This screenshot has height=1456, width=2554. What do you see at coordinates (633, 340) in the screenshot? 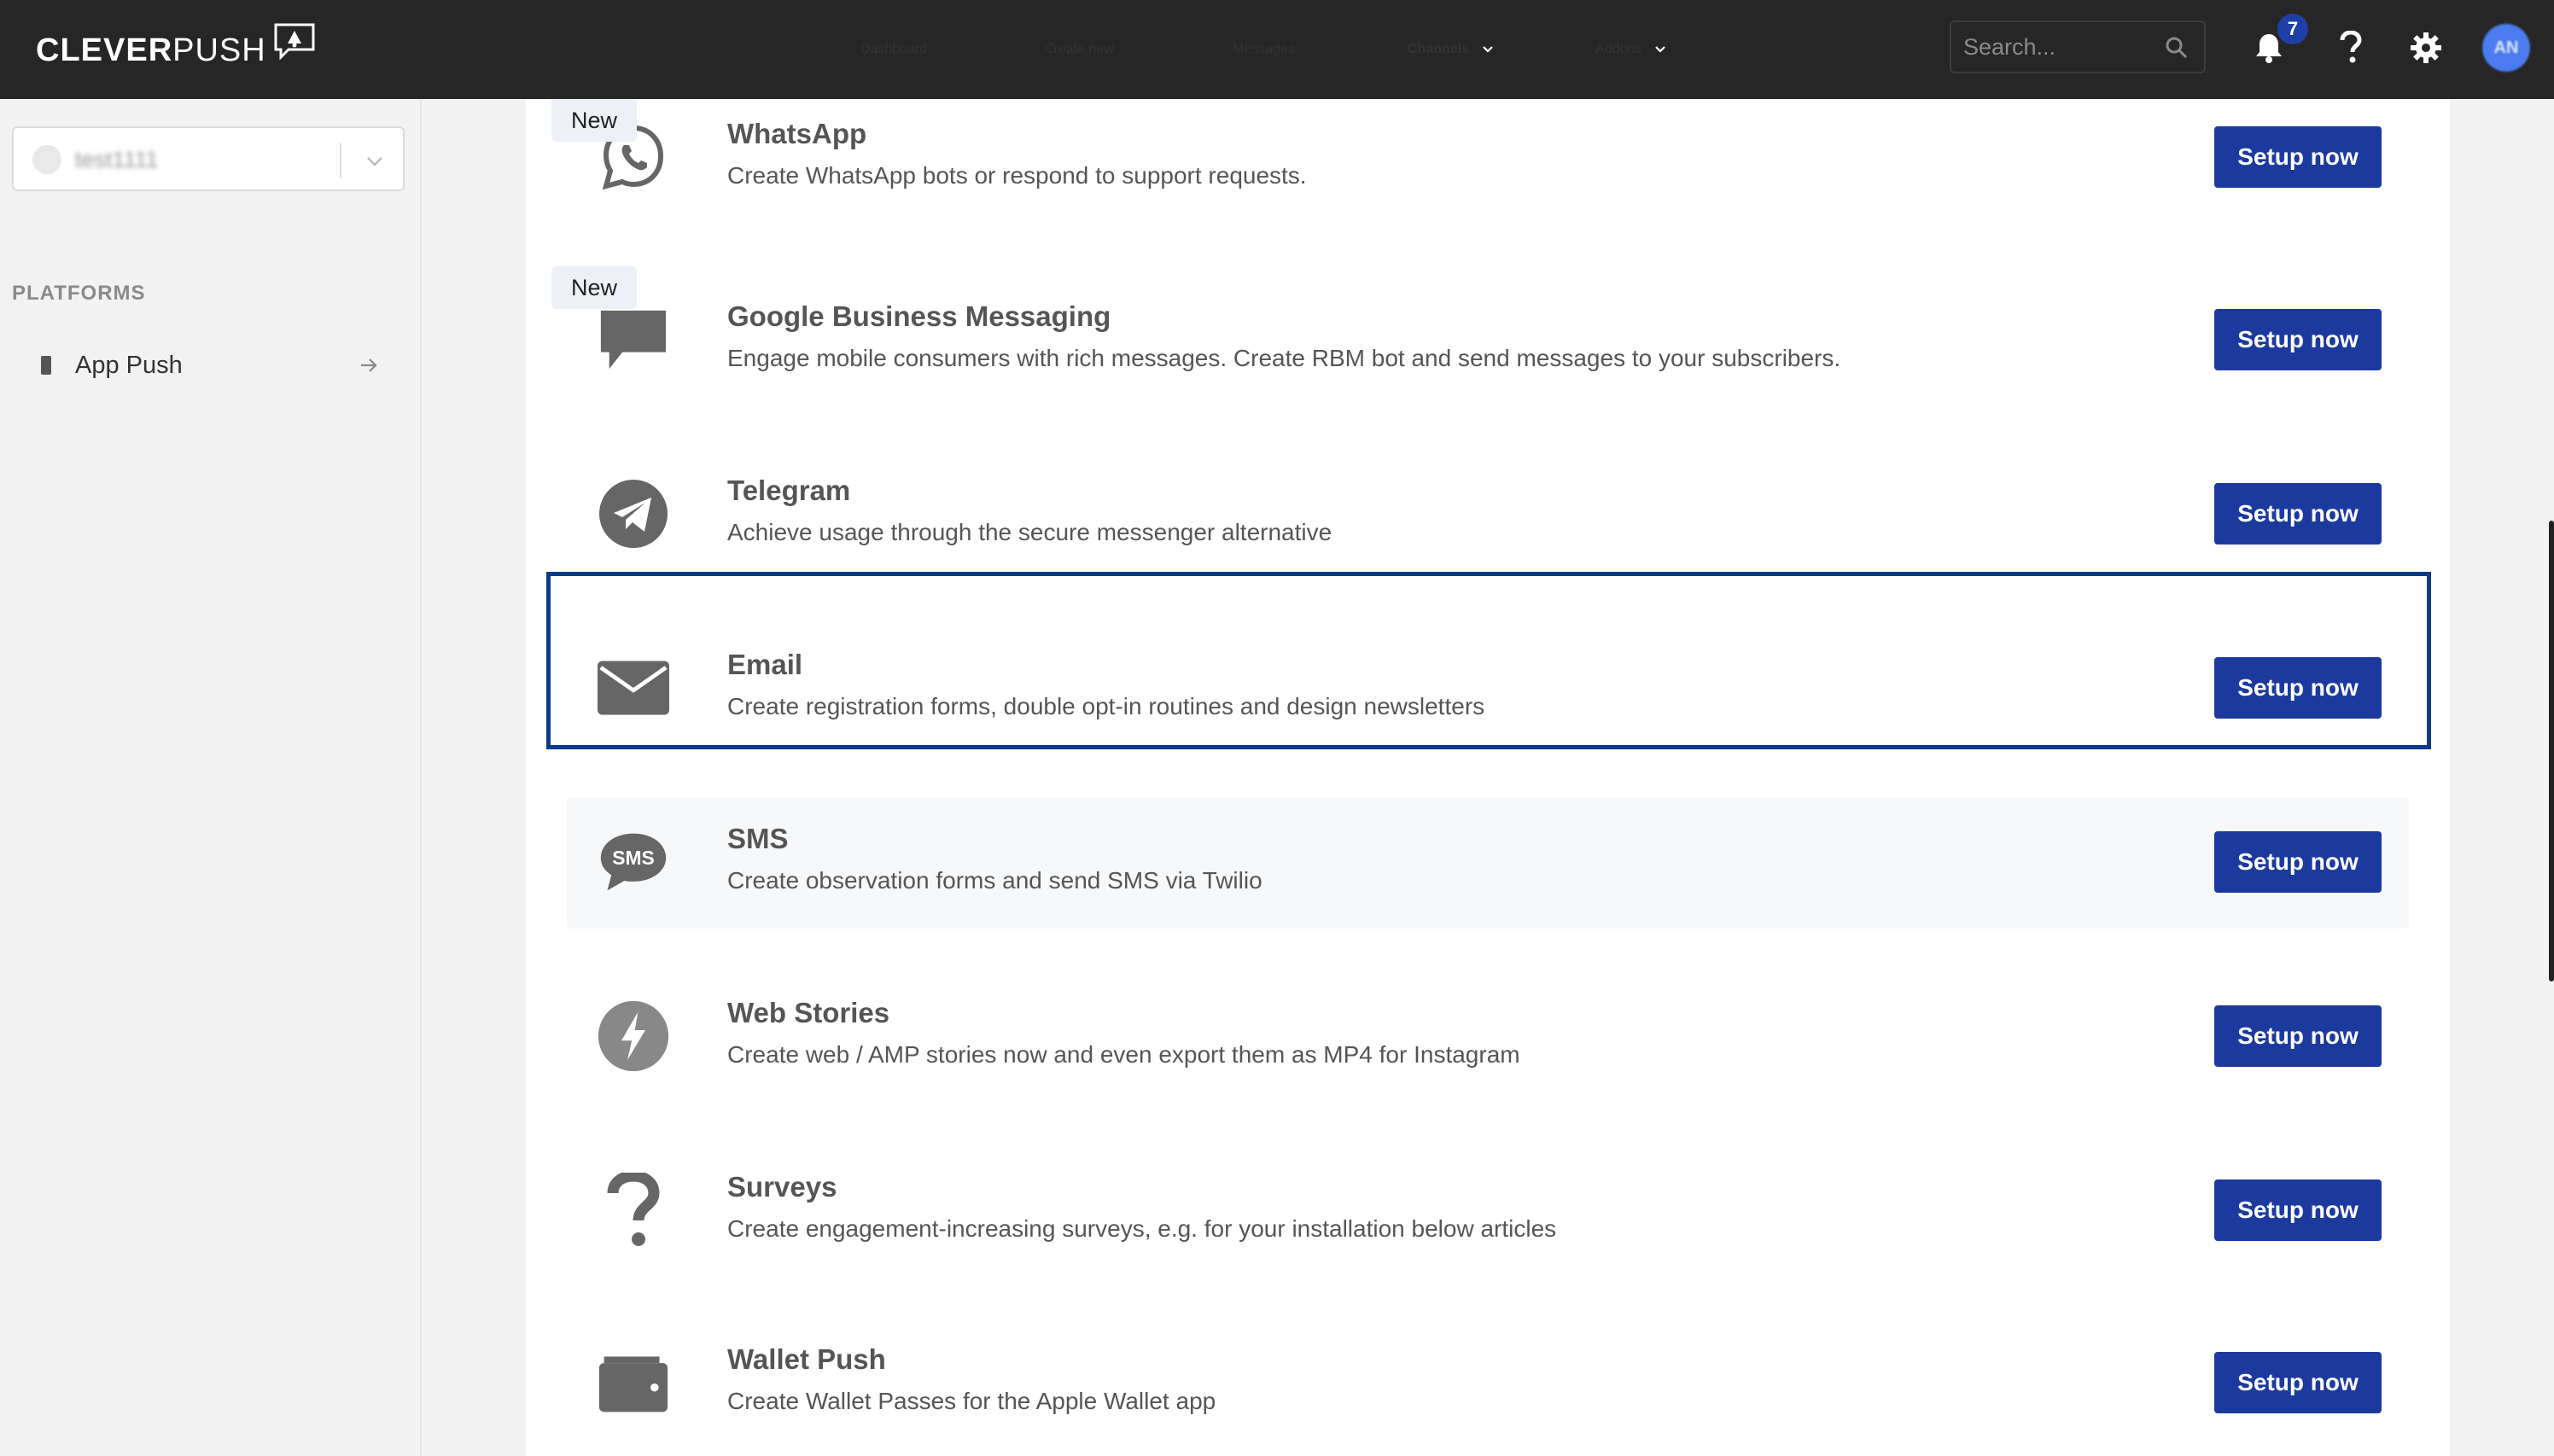
I see `chat-bubble-icon` at bounding box center [633, 340].